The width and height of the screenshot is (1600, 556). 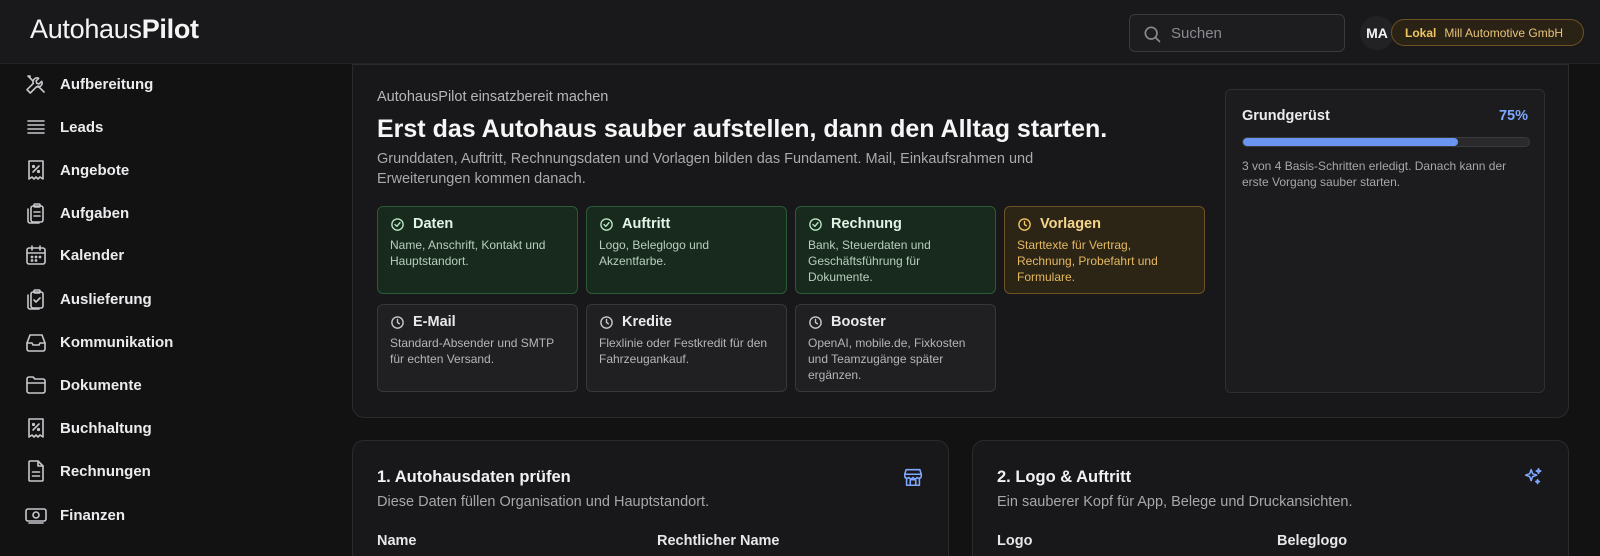 I want to click on progress-percent: 75%, so click(x=1513, y=116).